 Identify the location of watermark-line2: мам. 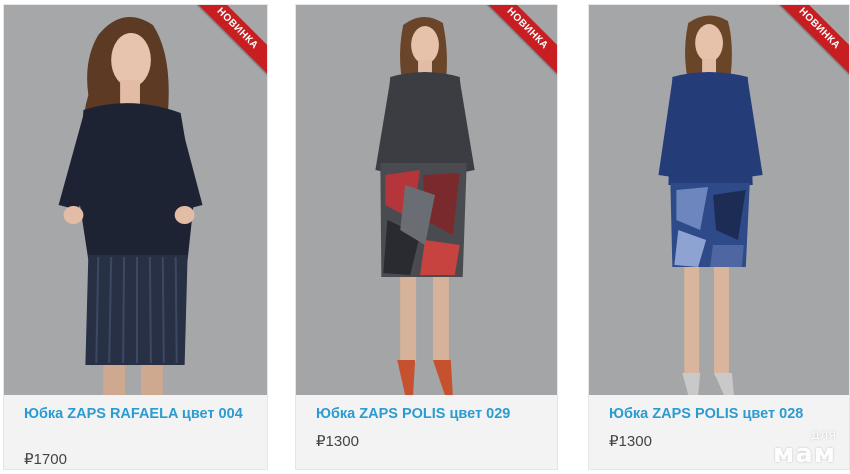
(804, 454).